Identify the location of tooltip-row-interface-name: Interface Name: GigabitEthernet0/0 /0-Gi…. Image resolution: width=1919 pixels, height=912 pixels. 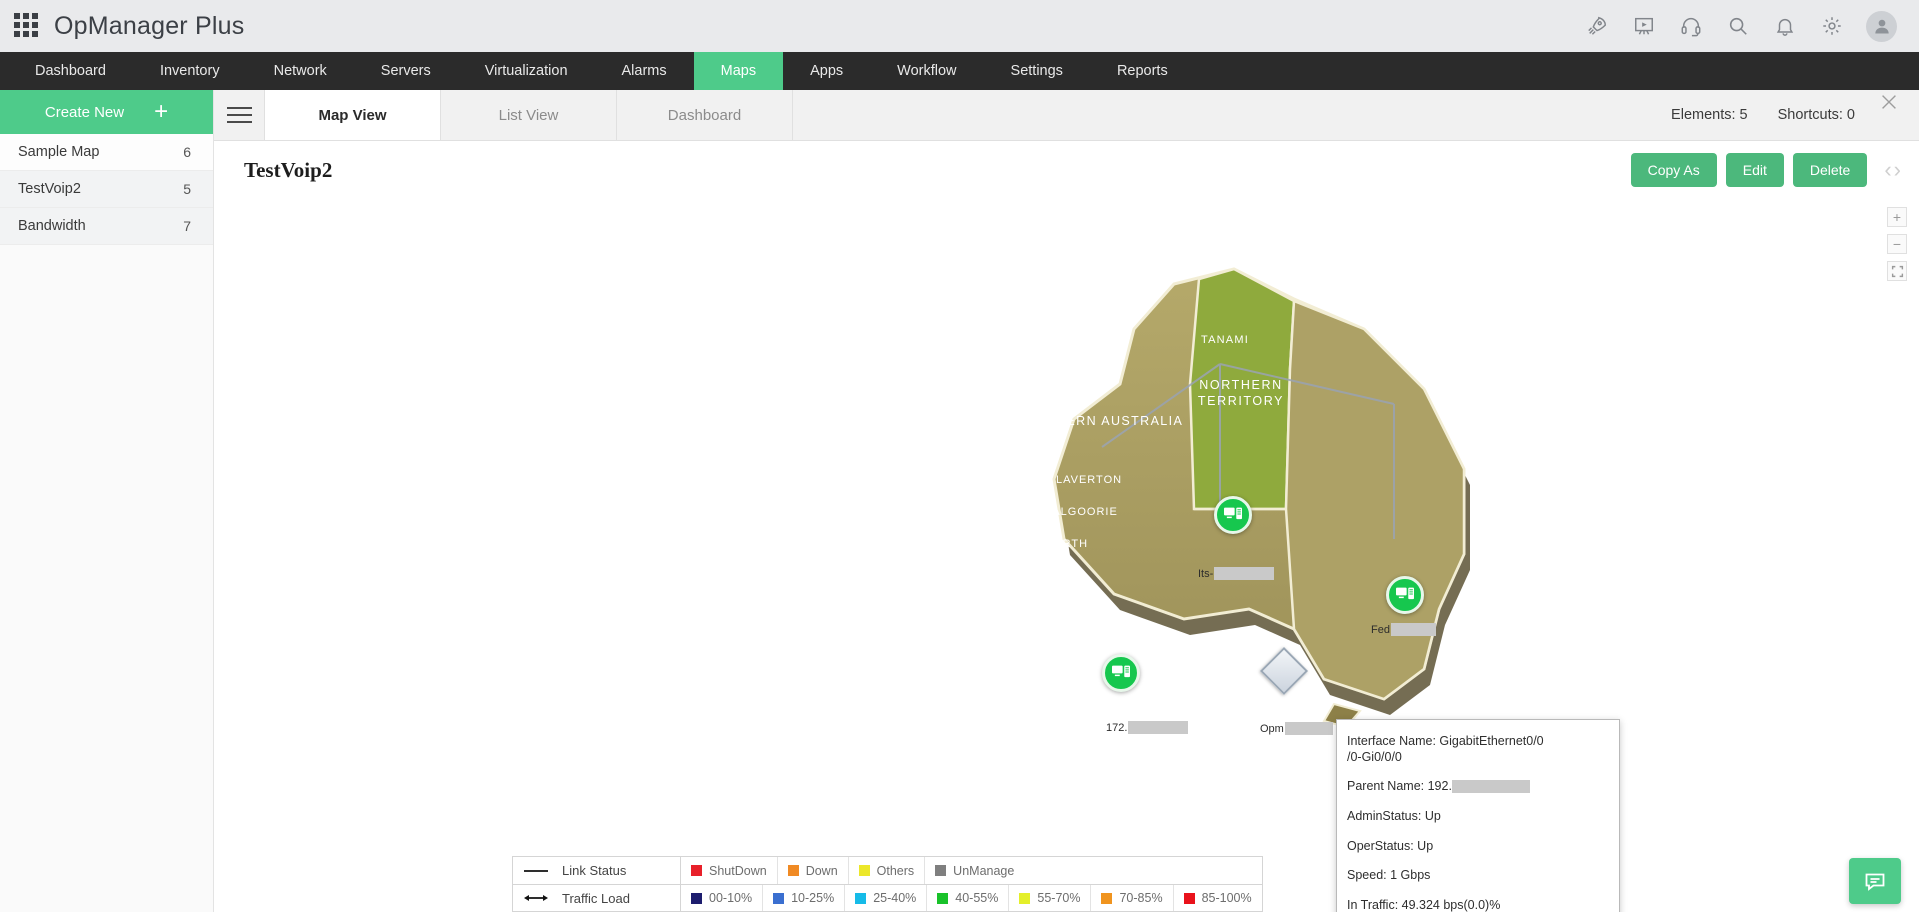
(1477, 749).